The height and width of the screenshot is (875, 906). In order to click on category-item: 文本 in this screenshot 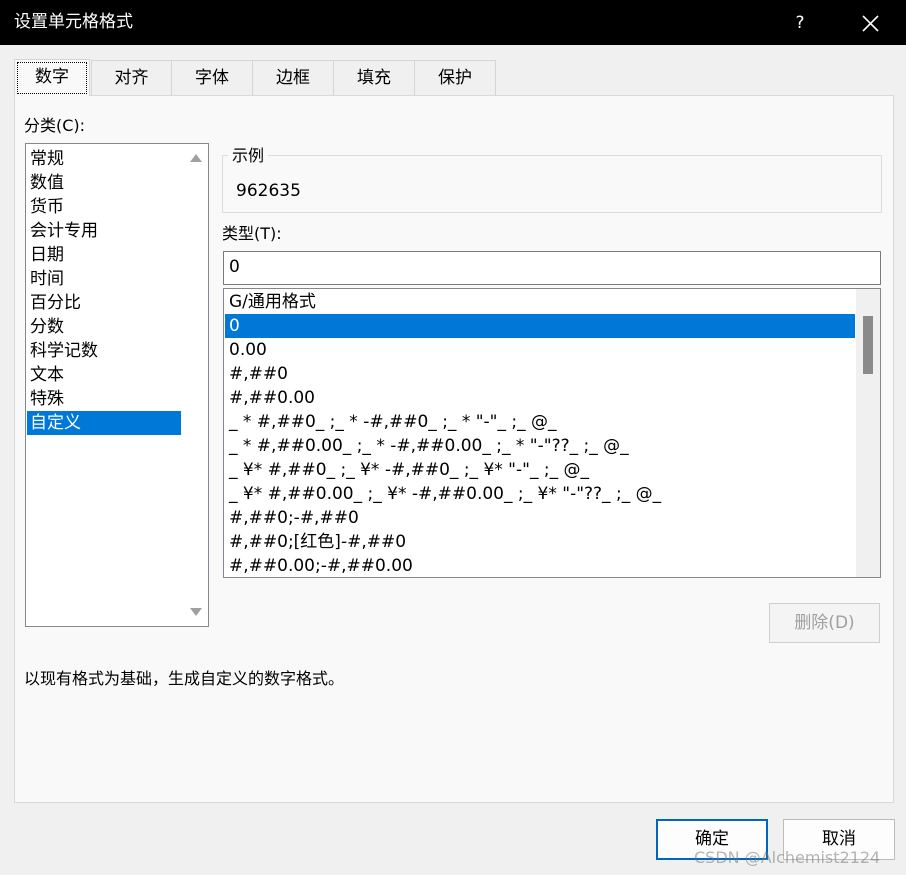, I will do `click(104, 375)`.